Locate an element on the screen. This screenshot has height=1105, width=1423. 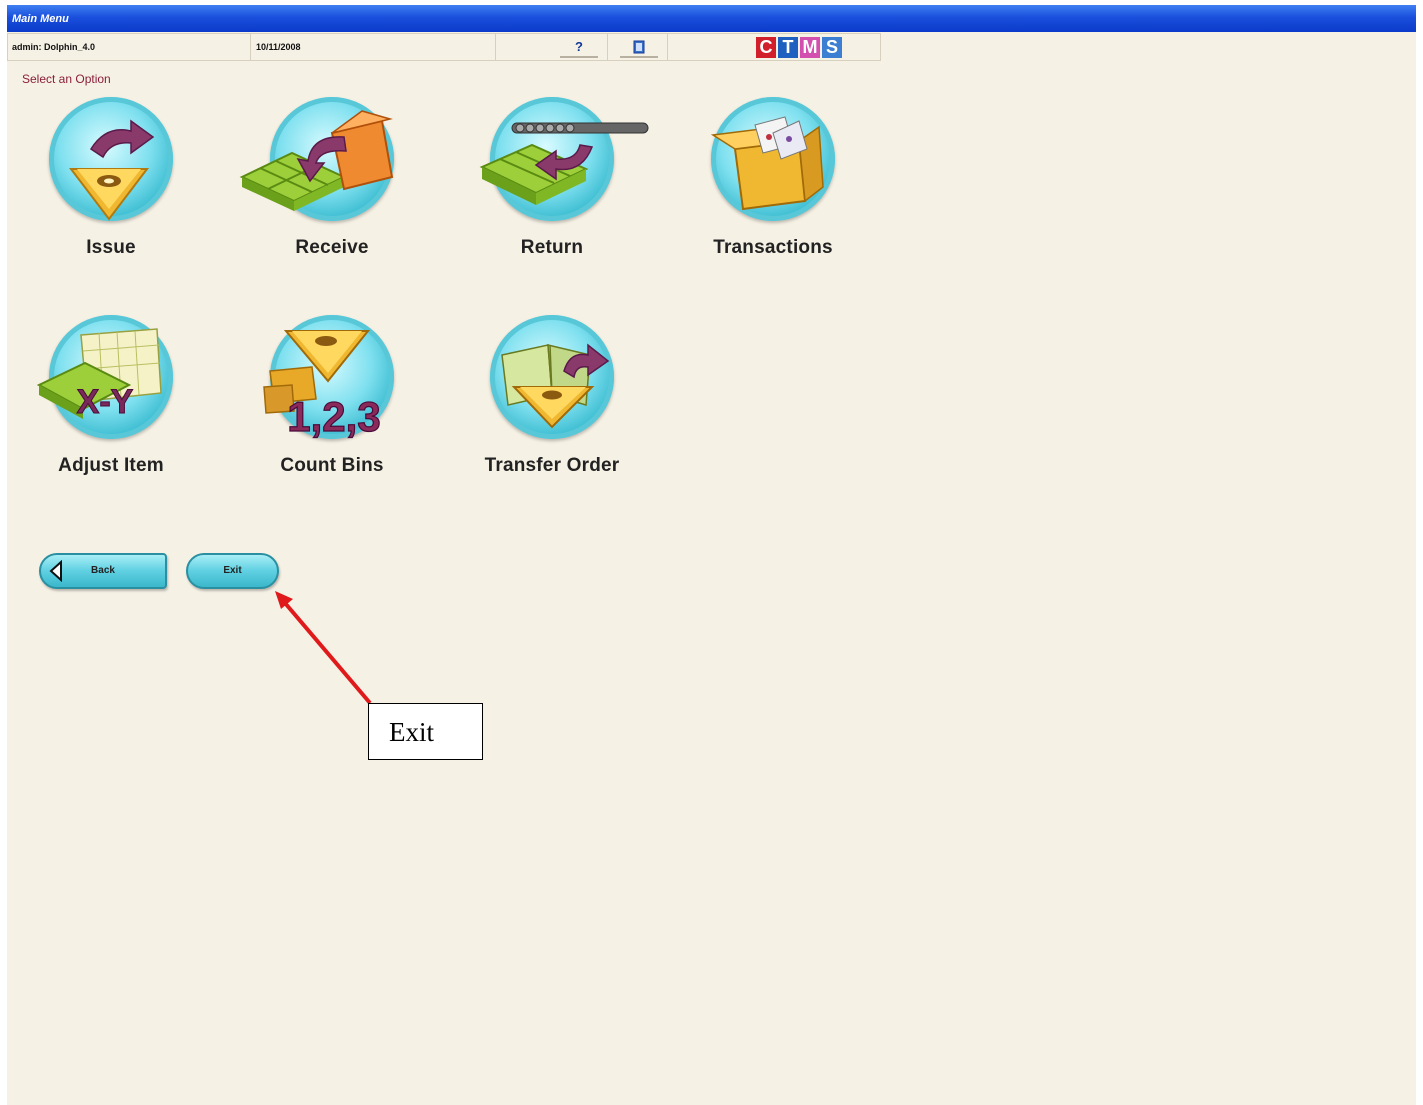
callout-box: Exit is located at coordinates (425, 731).